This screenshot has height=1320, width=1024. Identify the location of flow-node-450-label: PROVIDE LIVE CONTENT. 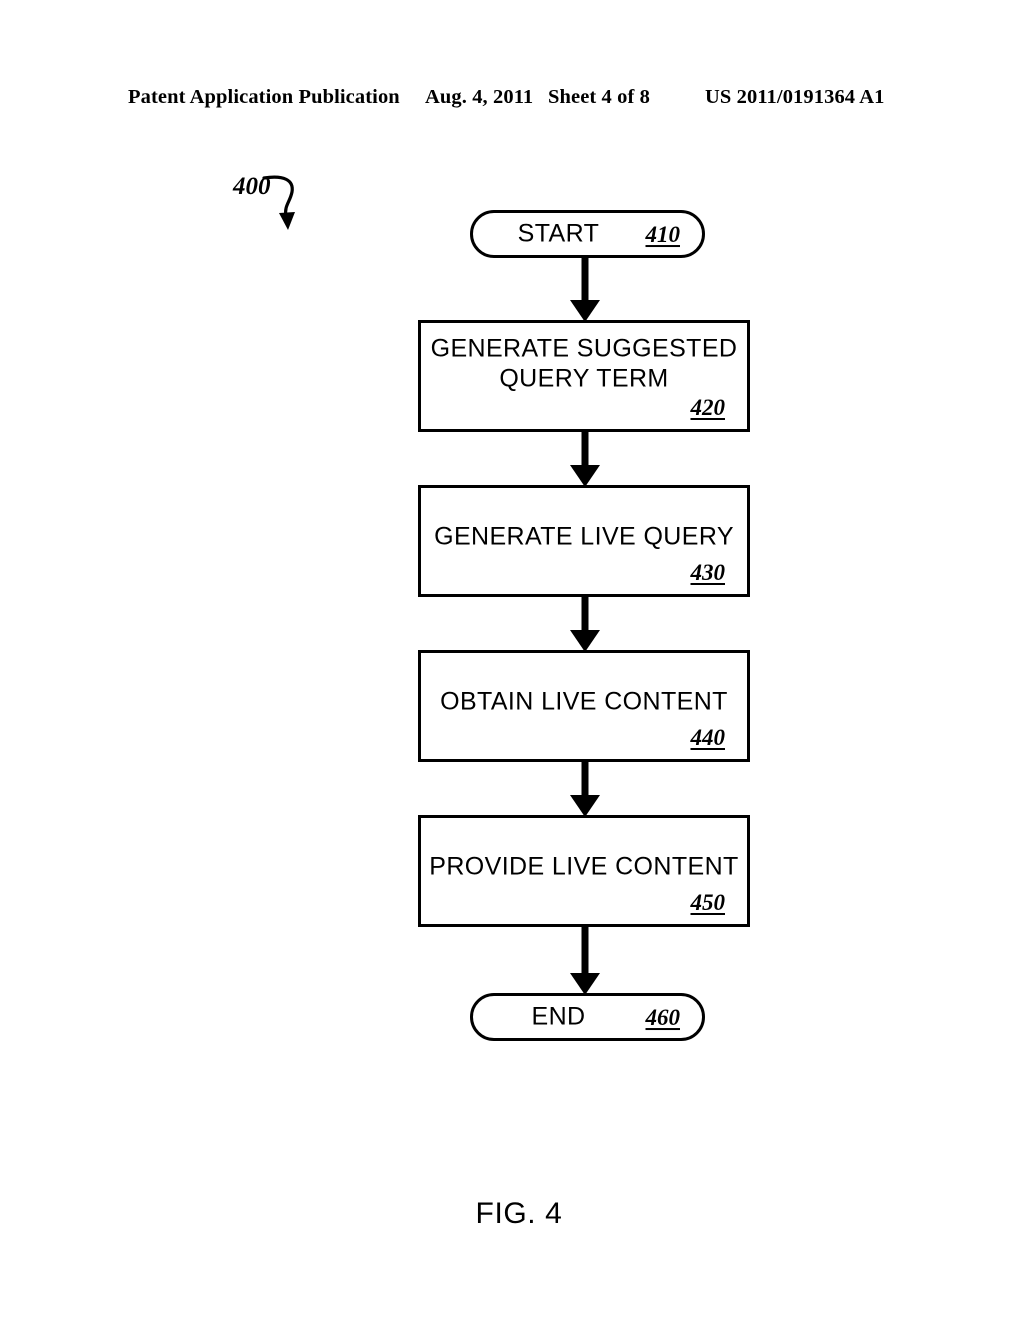
(584, 866).